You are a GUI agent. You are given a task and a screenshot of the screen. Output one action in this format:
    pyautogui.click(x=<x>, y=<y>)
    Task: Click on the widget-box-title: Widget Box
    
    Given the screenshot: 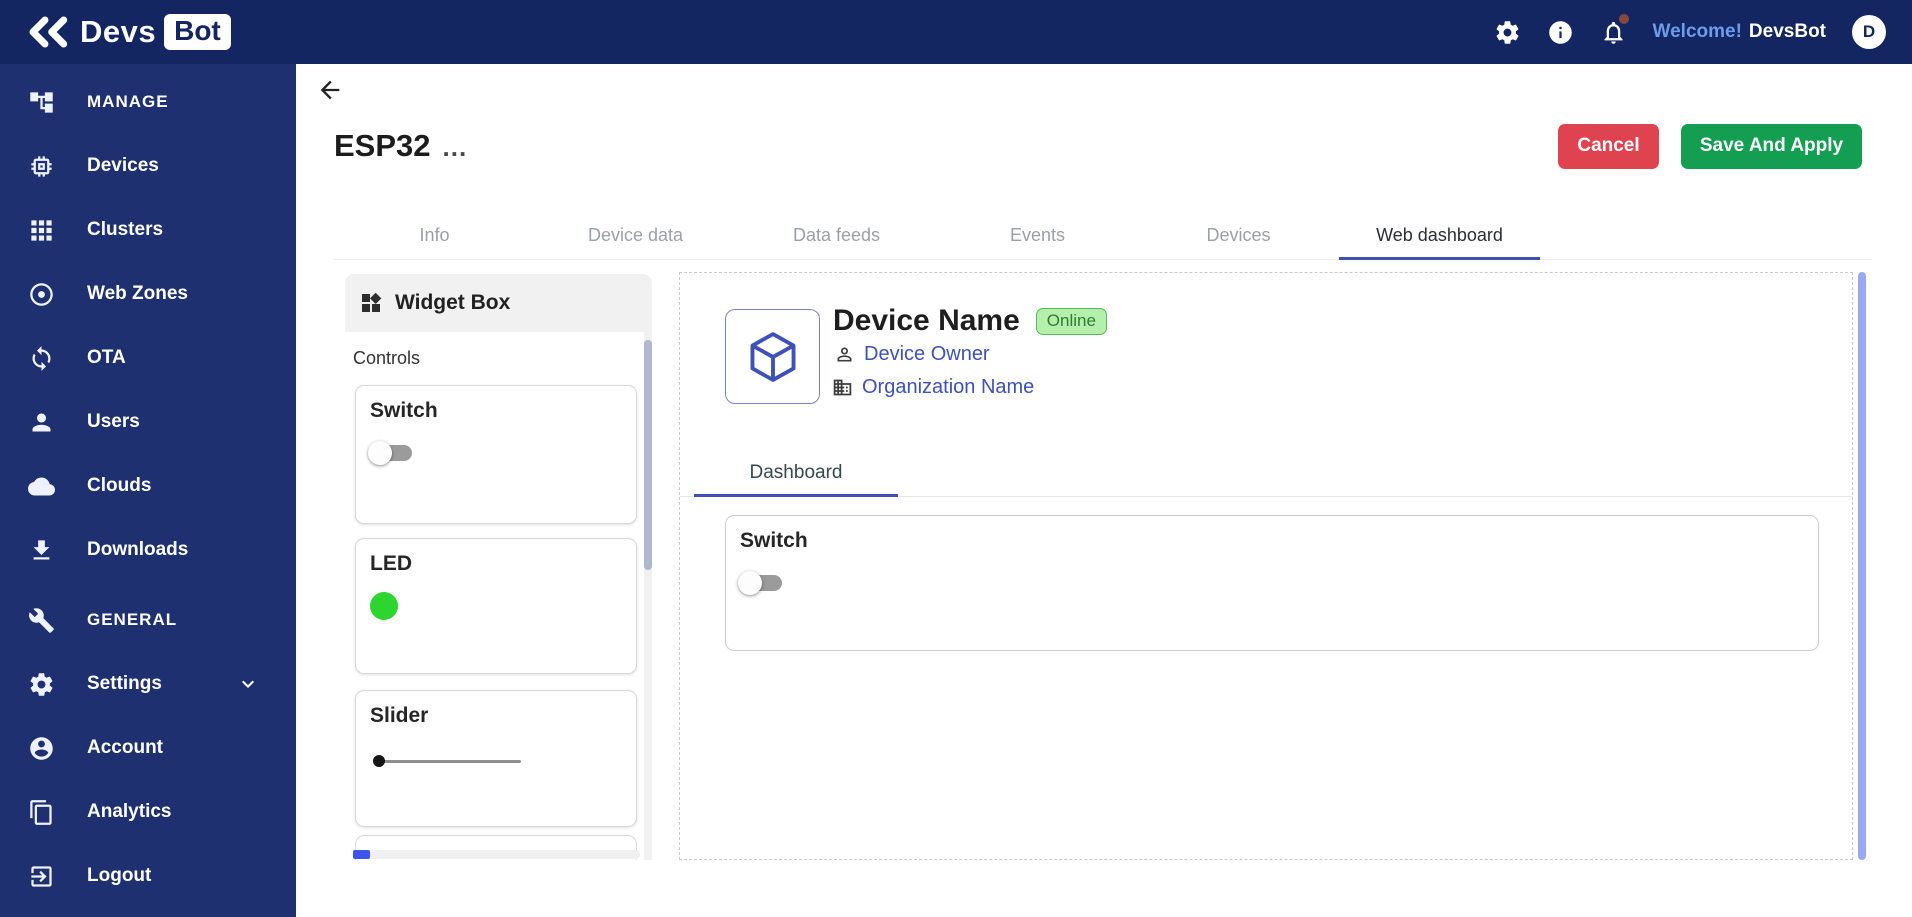 What is the action you would take?
    pyautogui.click(x=453, y=302)
    